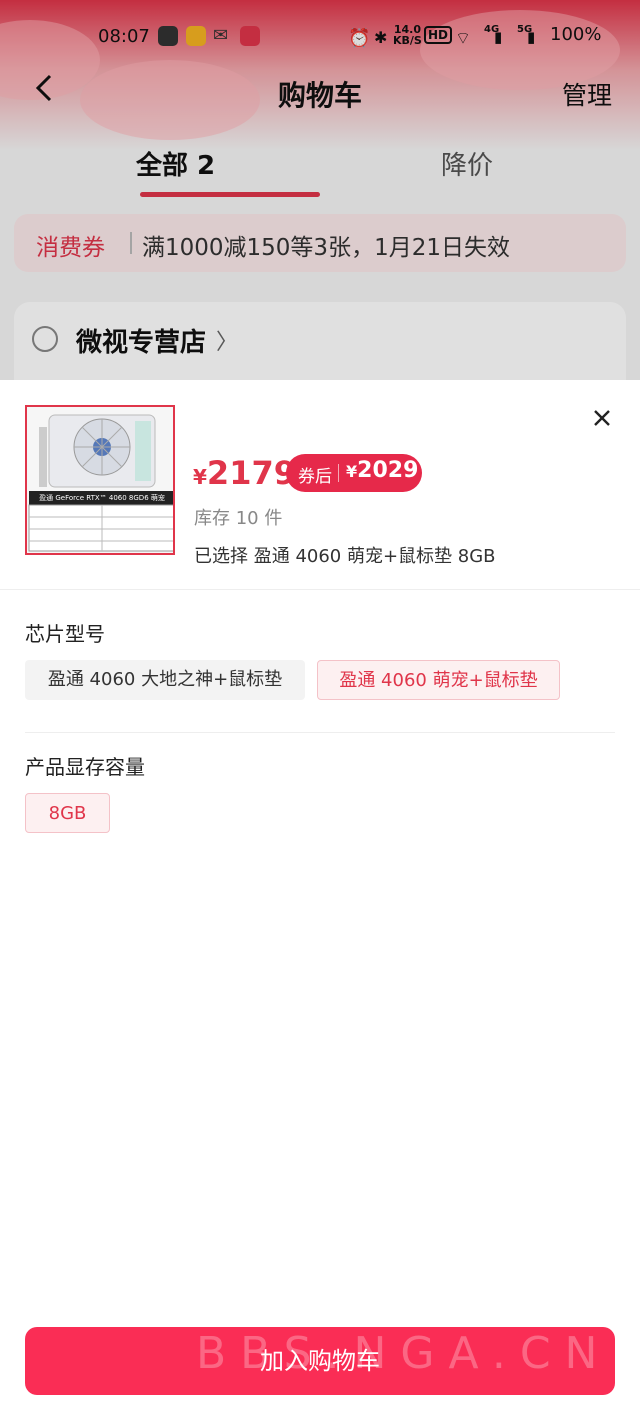 The height and width of the screenshot is (1408, 640). Describe the element at coordinates (320, 732) in the screenshot. I see `section-divider` at that location.